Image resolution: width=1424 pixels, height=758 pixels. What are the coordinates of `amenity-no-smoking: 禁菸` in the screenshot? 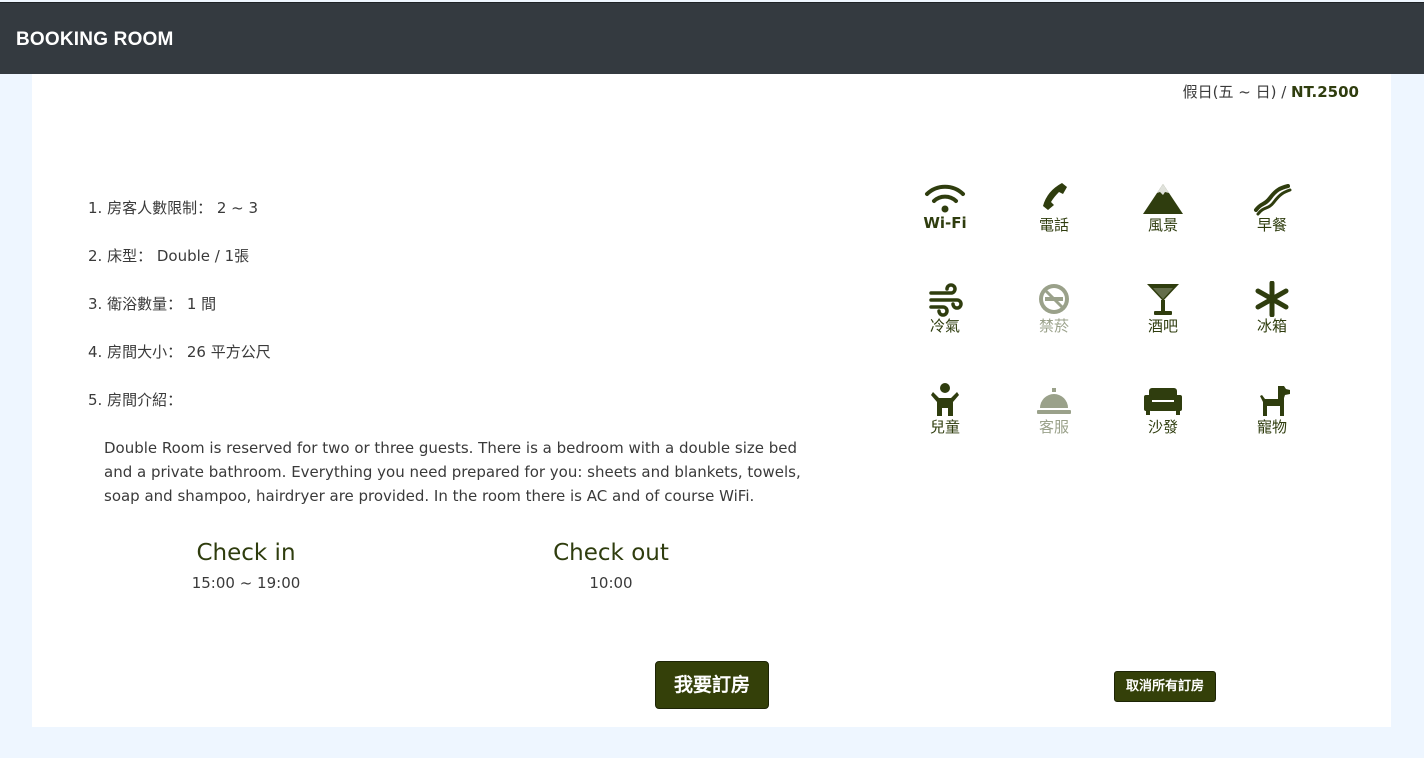 It's located at (1054, 308).